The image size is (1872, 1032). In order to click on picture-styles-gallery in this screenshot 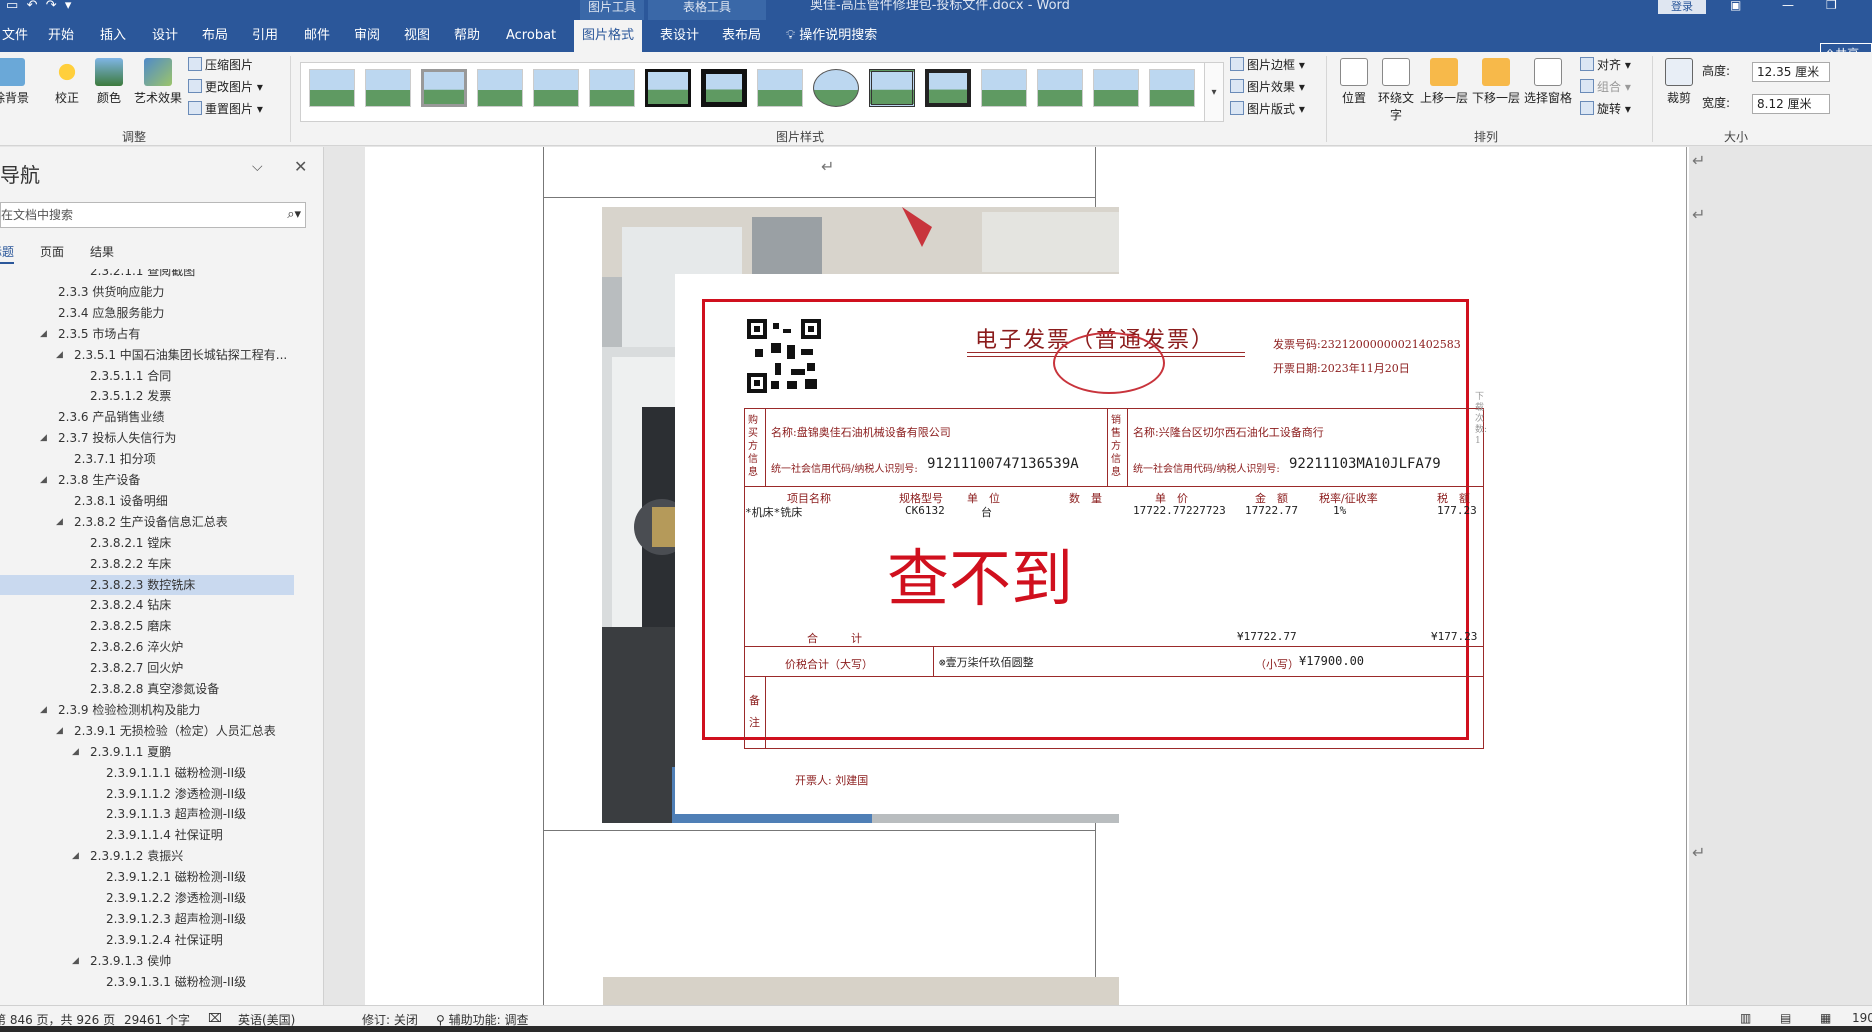, I will do `click(756, 92)`.